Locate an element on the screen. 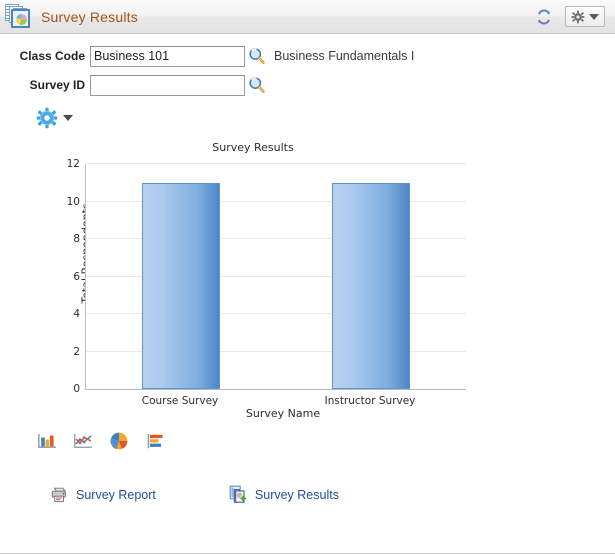 This screenshot has width=615, height=554. header-actions-menu-button is located at coordinates (585, 16).